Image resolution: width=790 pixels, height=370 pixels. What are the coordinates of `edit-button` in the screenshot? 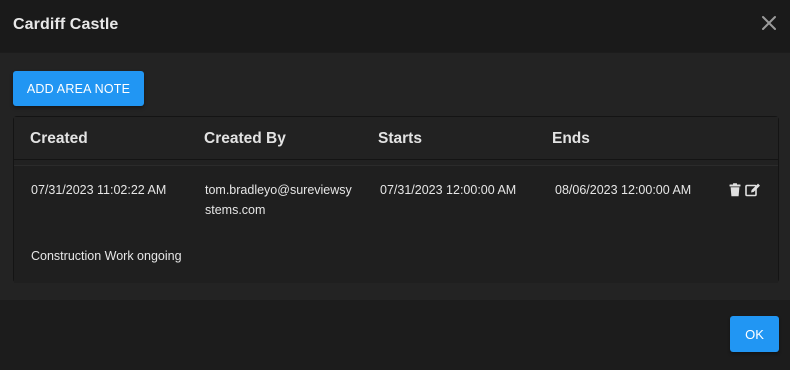 It's located at (753, 190).